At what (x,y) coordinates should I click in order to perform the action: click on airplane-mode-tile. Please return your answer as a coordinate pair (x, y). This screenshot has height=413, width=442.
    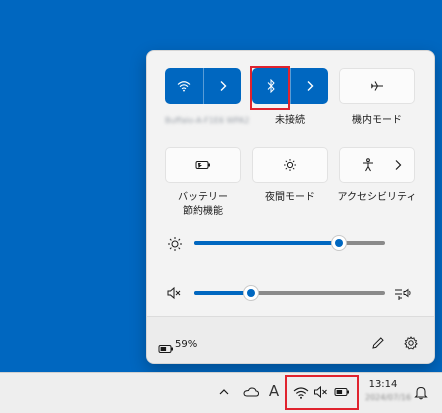
    Looking at the image, I should click on (377, 86).